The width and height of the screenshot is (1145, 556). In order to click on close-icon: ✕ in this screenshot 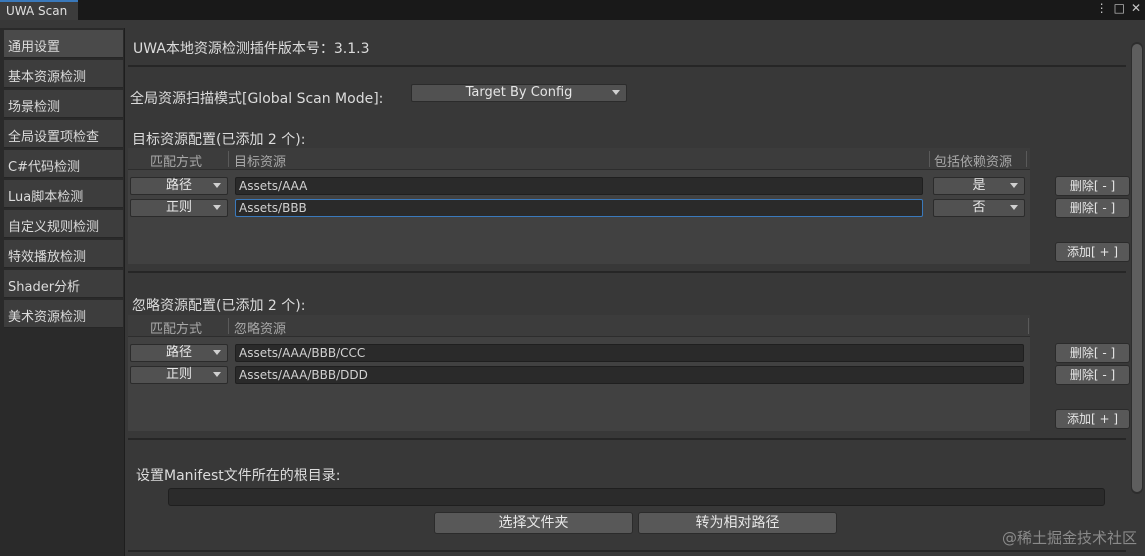, I will do `click(1136, 8)`.